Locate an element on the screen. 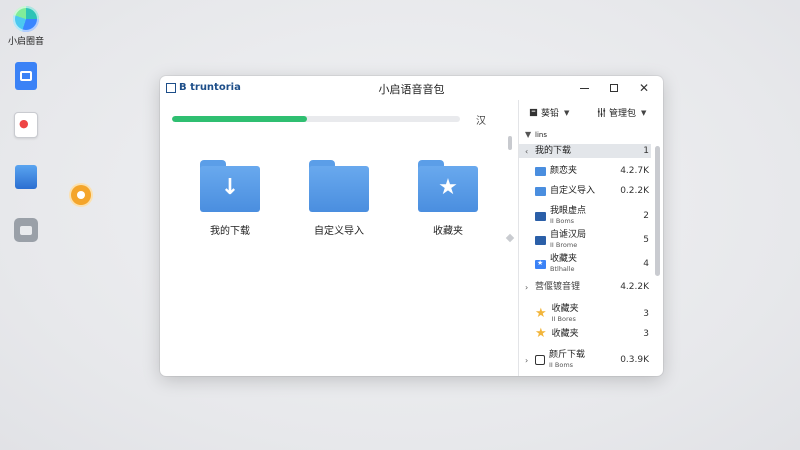 The image size is (800, 450). folder-download-icon: ↓ is located at coordinates (230, 186).